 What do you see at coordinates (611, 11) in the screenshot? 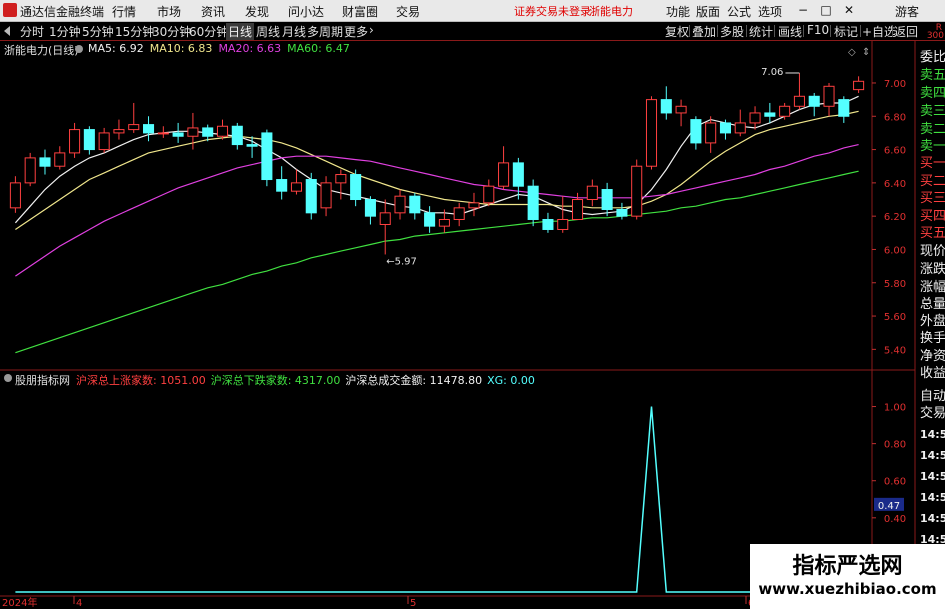
I see `current-stock-name: 浙能电力` at bounding box center [611, 11].